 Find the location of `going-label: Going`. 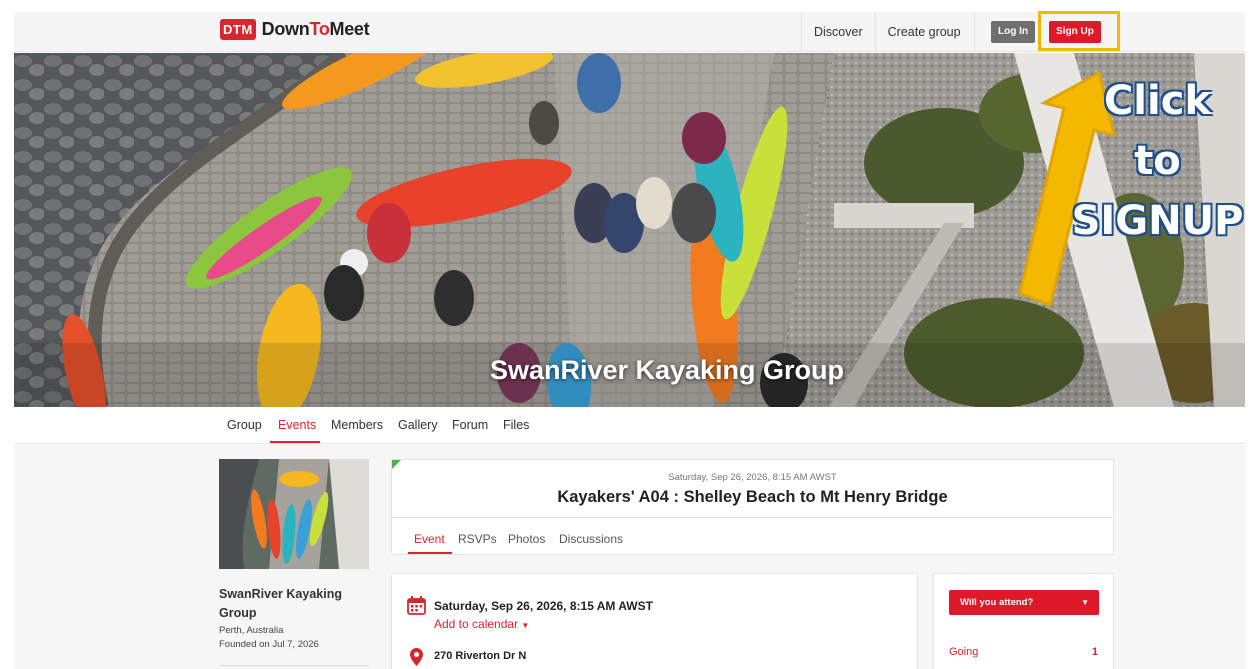

going-label: Going is located at coordinates (963, 652).